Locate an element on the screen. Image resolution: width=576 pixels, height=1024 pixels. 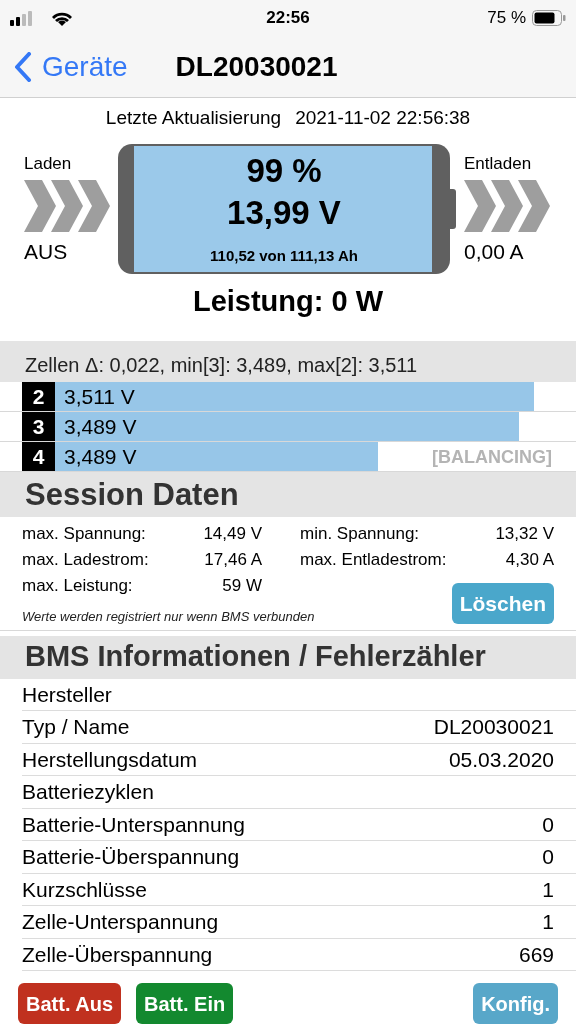
info-label: Herstellungsdatum is located at coordinates (110, 759).